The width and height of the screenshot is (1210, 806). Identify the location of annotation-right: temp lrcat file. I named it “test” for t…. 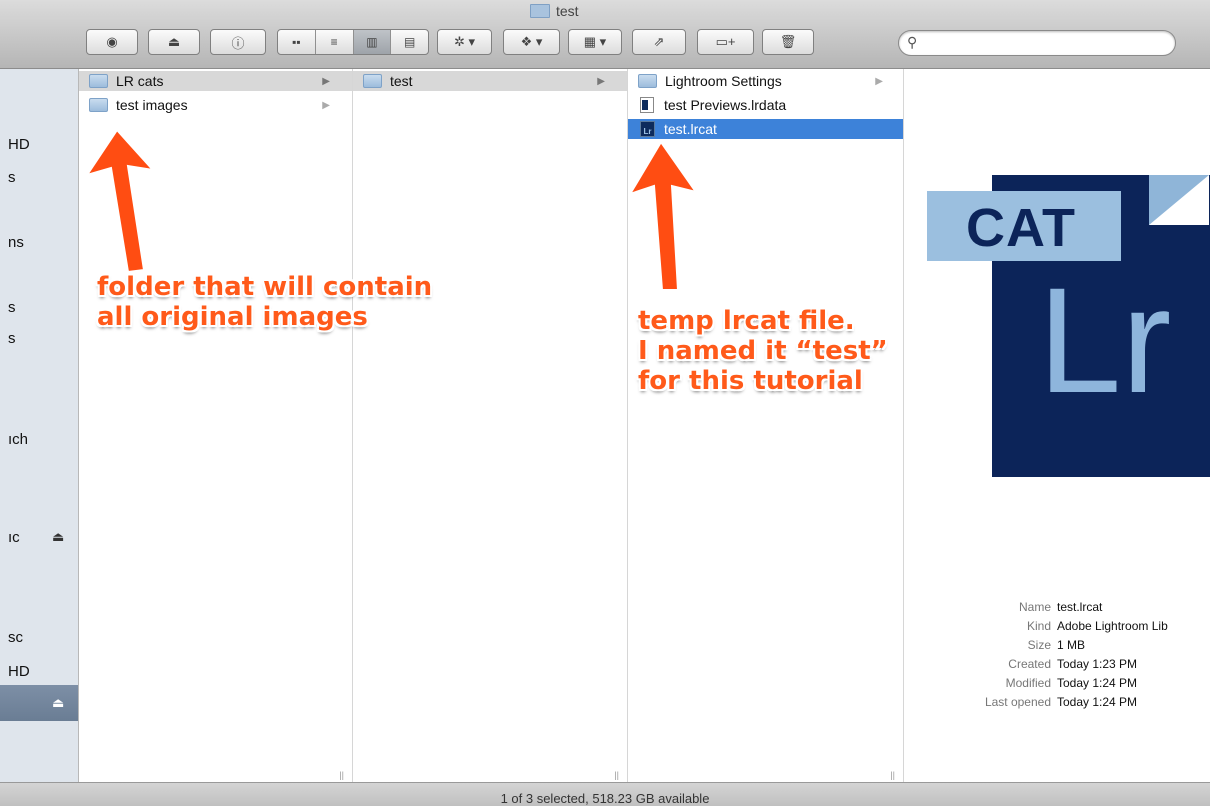
(763, 351).